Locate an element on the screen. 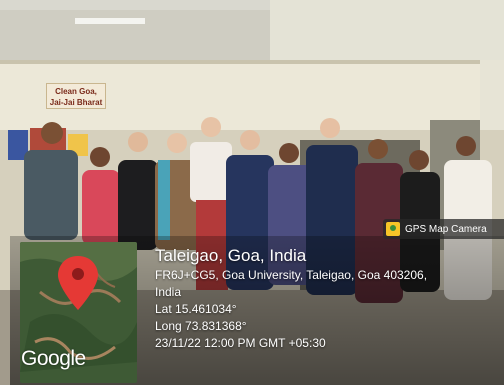 Image resolution: width=504 pixels, height=385 pixels. longitude: Long 73.831368° is located at coordinates (201, 326).